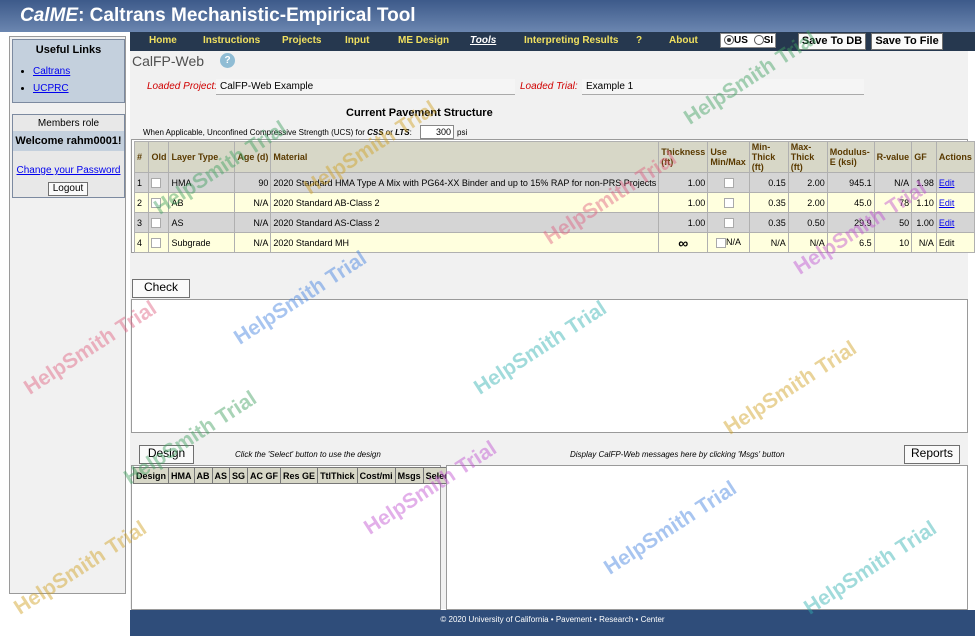 Image resolution: width=975 pixels, height=636 pixels. I want to click on col-res-ge: Res GE, so click(299, 475).